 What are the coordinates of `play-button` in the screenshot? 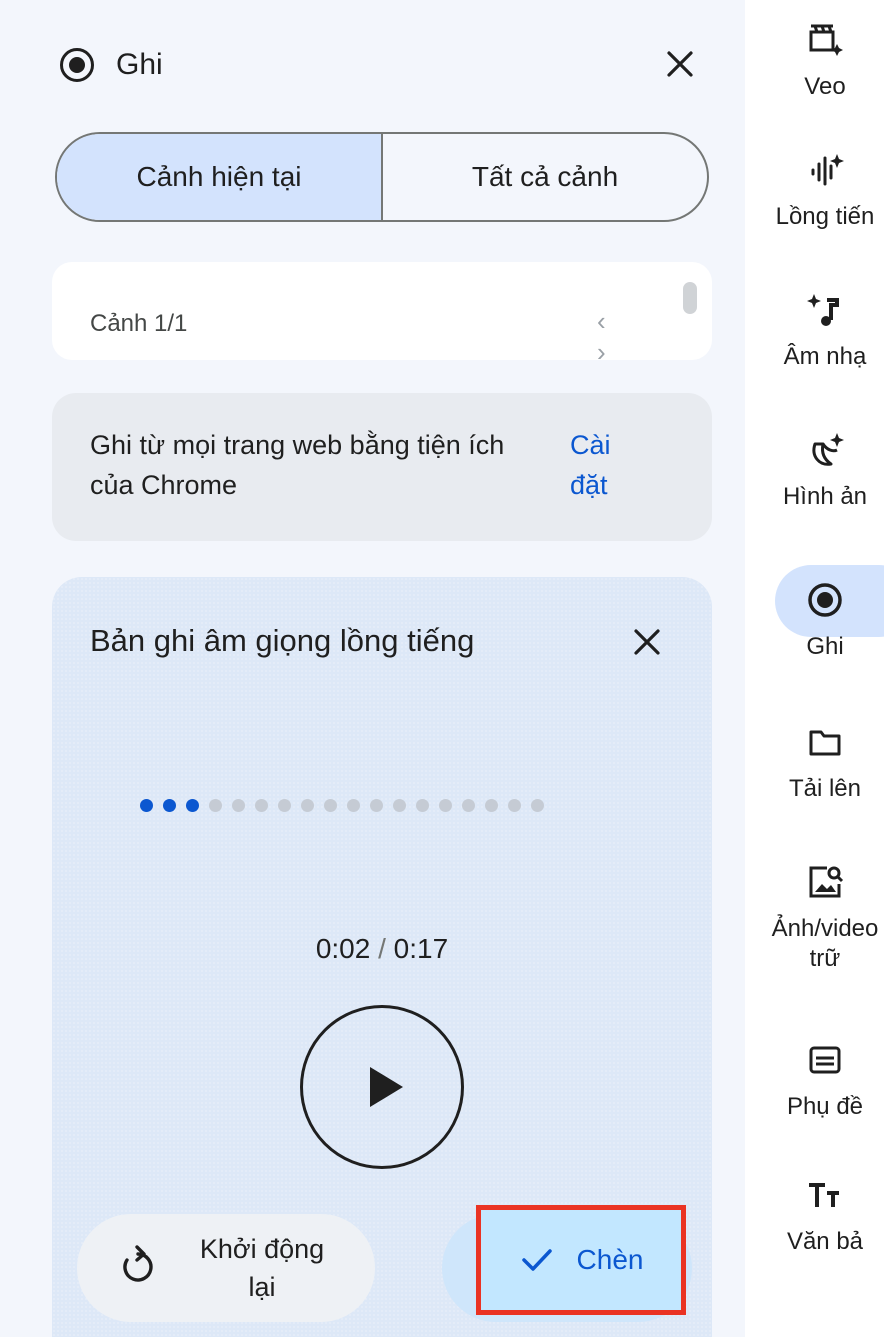 It's located at (382, 1087).